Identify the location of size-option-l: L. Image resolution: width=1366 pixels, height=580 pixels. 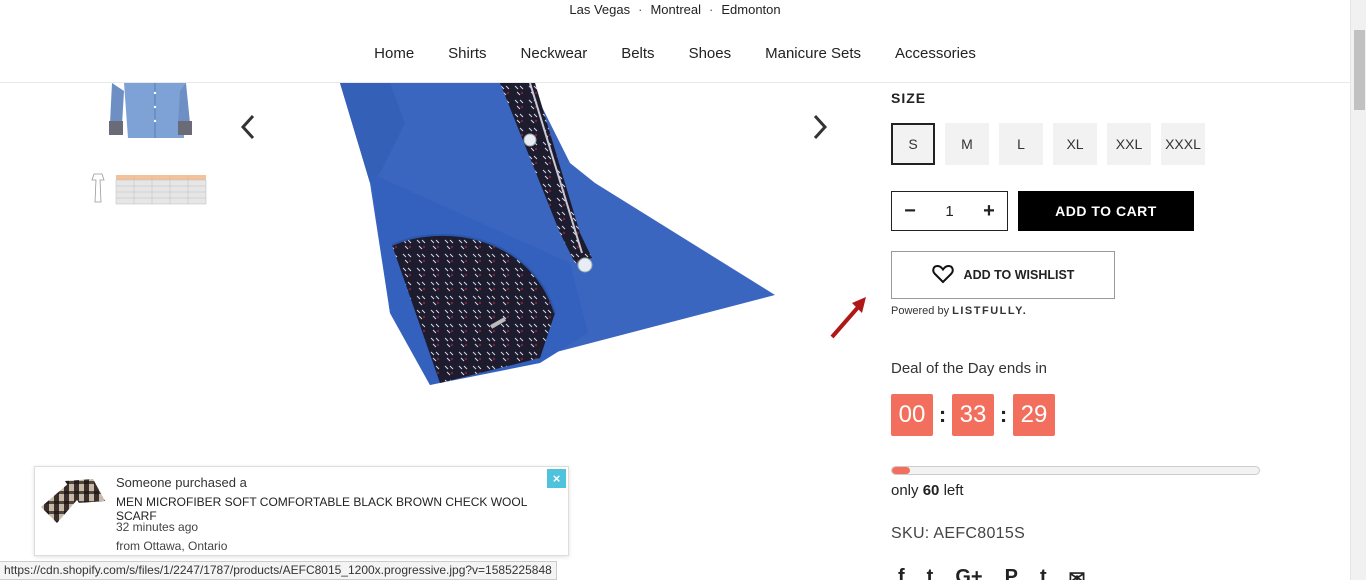
(1021, 144).